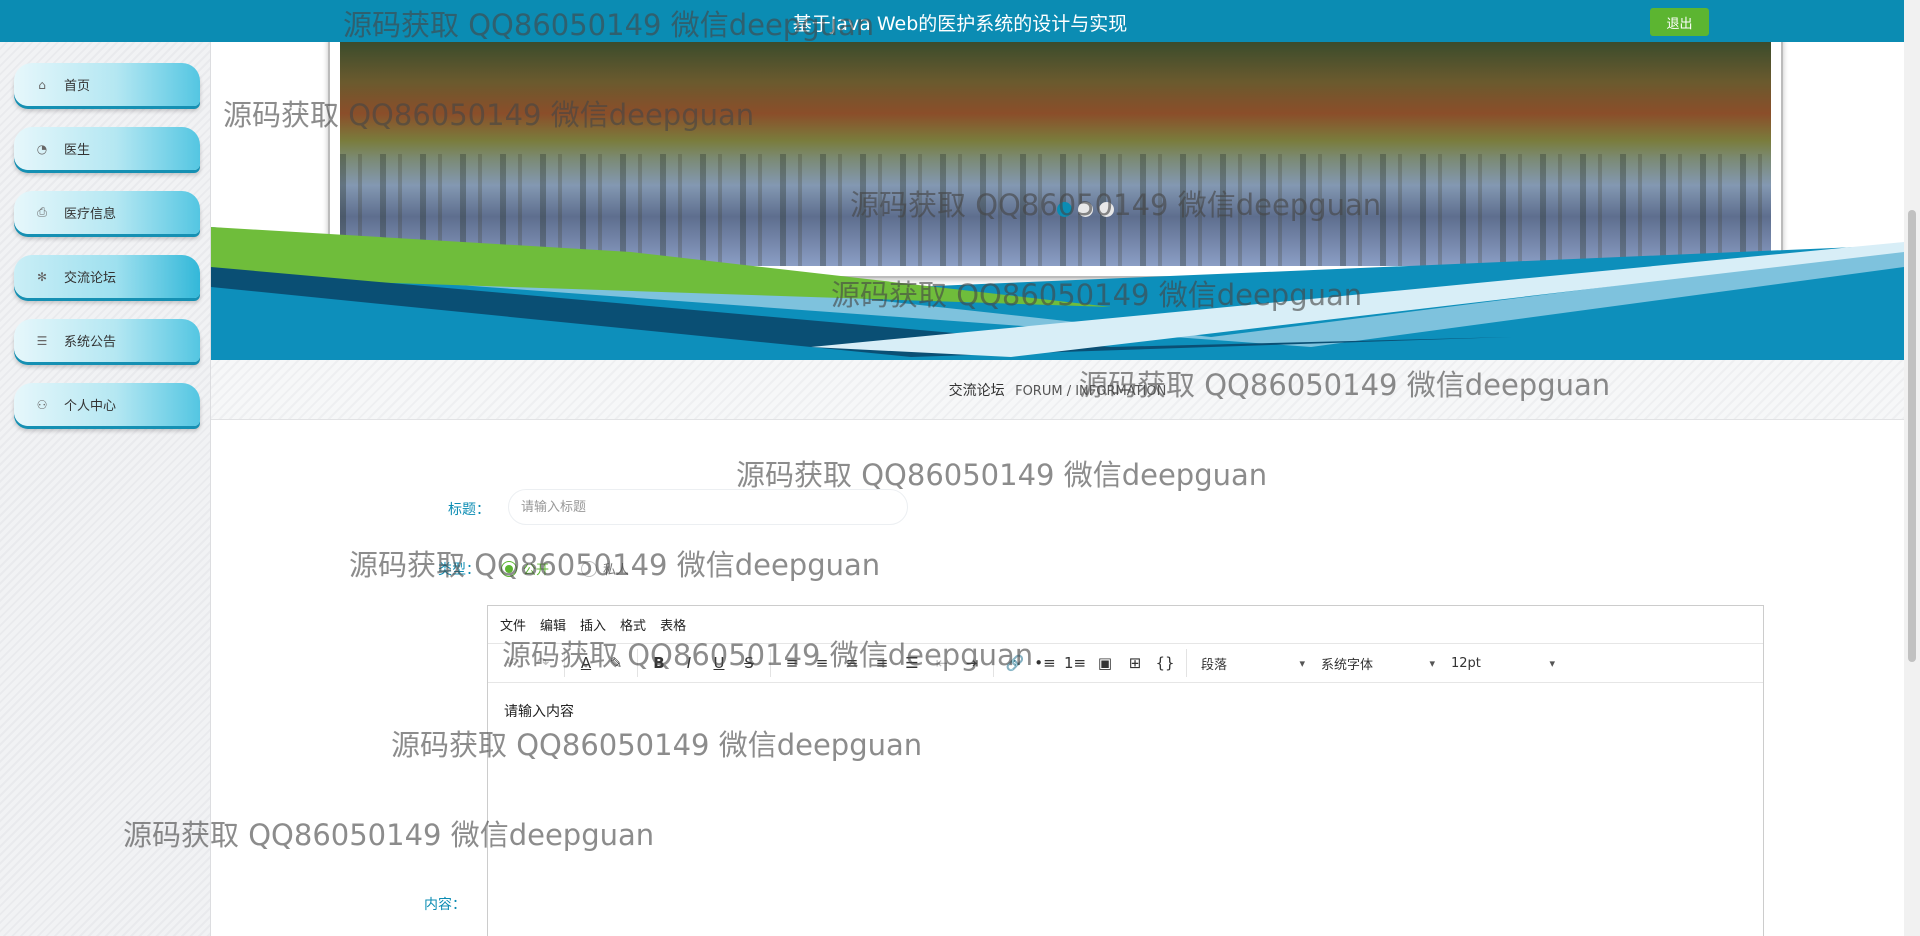  I want to click on align-right-icon: ≡, so click(852, 663).